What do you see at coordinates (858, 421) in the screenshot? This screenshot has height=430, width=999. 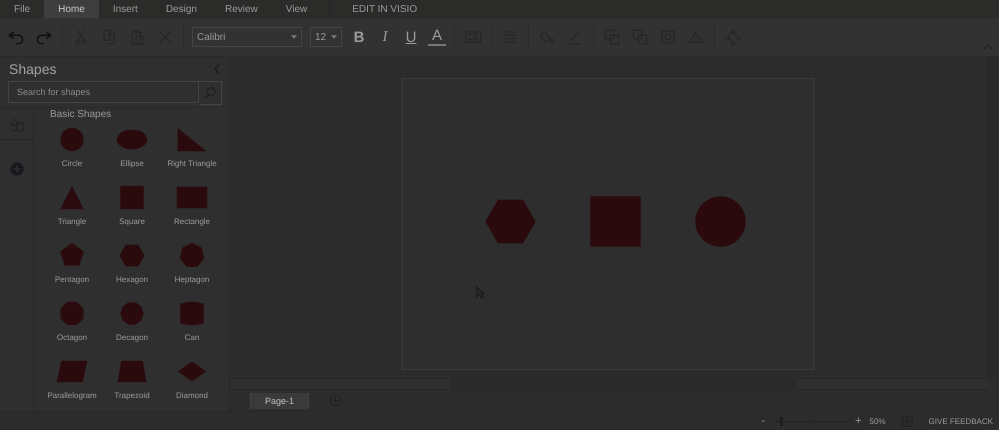 I see `zoom-in-button: +` at bounding box center [858, 421].